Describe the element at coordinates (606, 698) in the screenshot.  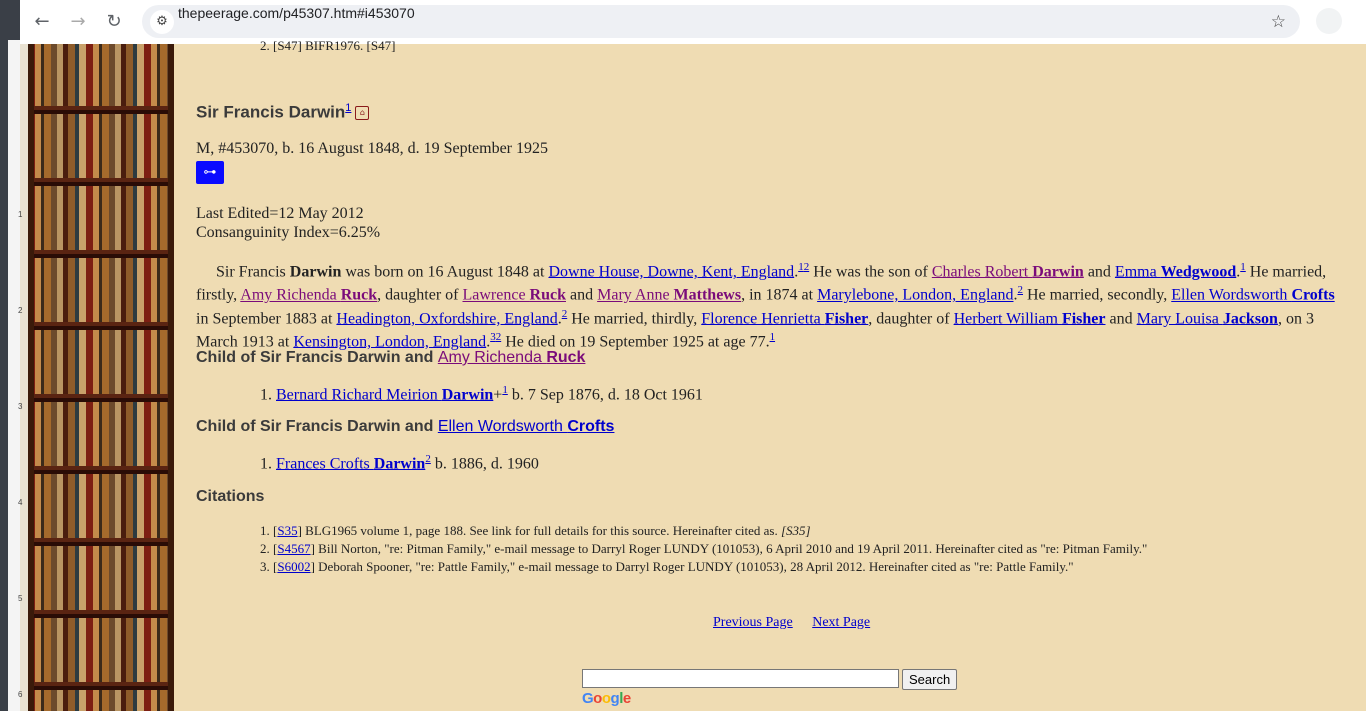
I see `google-logo: Google` at that location.